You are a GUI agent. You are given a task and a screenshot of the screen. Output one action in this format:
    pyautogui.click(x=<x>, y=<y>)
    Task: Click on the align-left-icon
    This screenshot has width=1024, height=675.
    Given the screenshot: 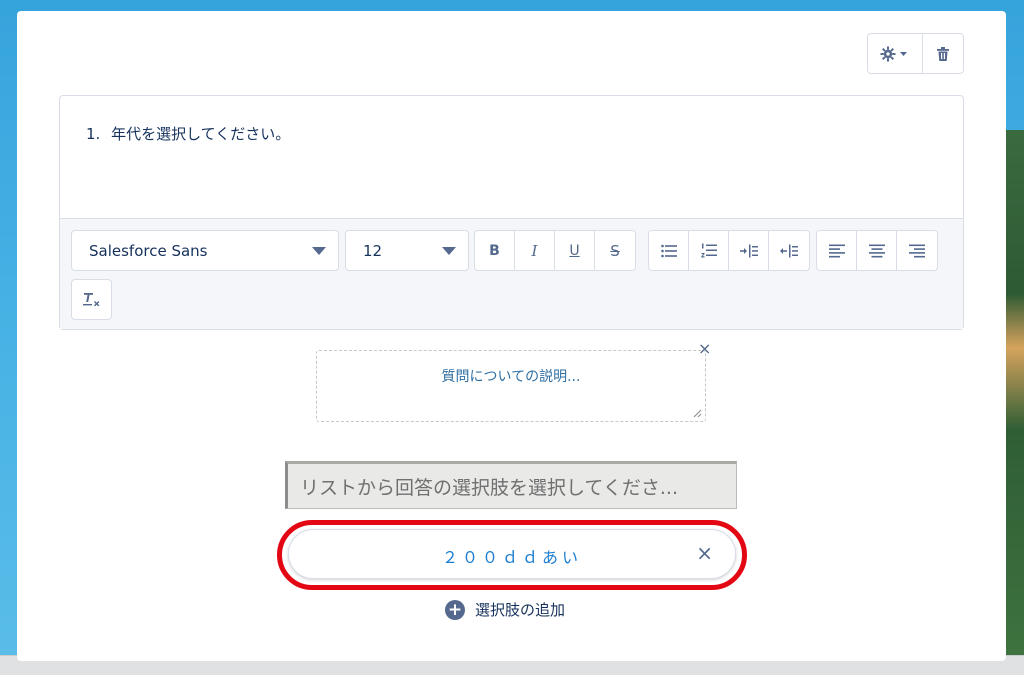 What is the action you would take?
    pyautogui.click(x=836, y=250)
    